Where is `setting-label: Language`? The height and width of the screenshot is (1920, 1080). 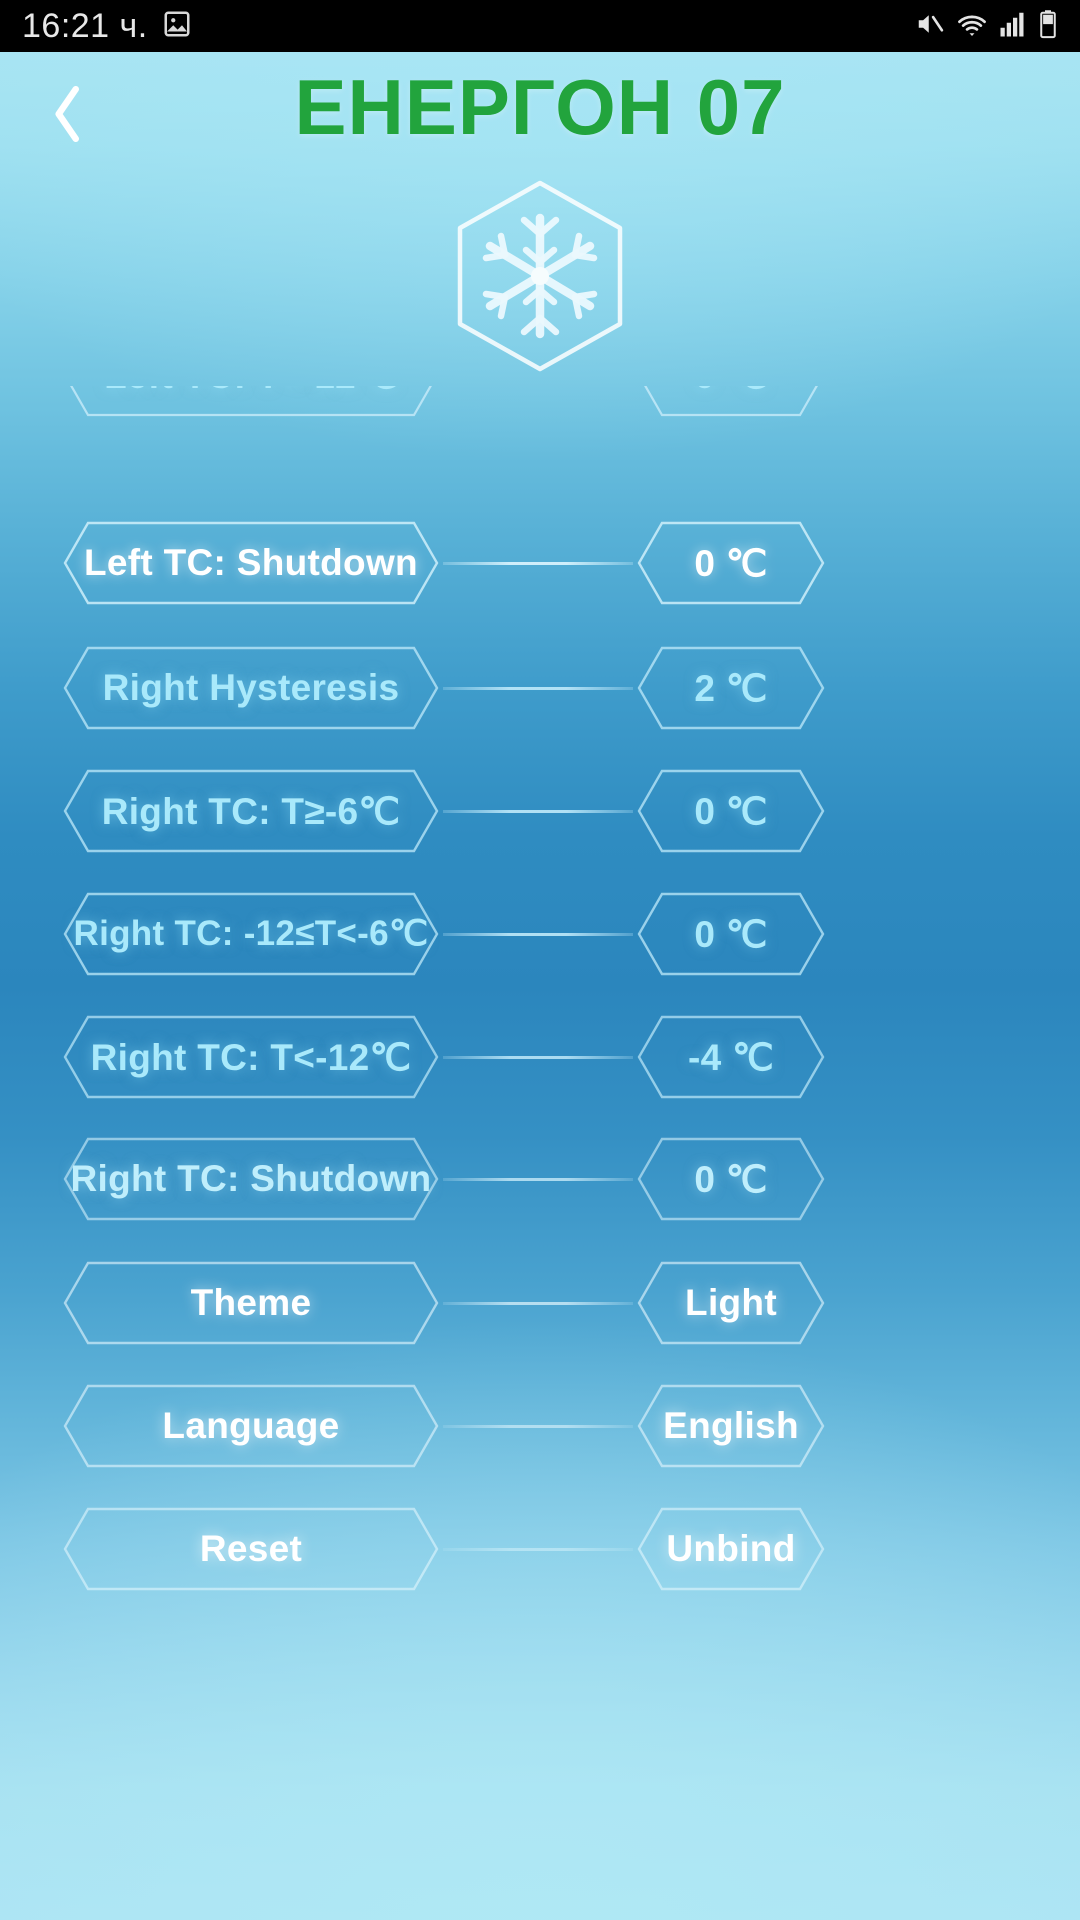 setting-label: Language is located at coordinates (251, 1425).